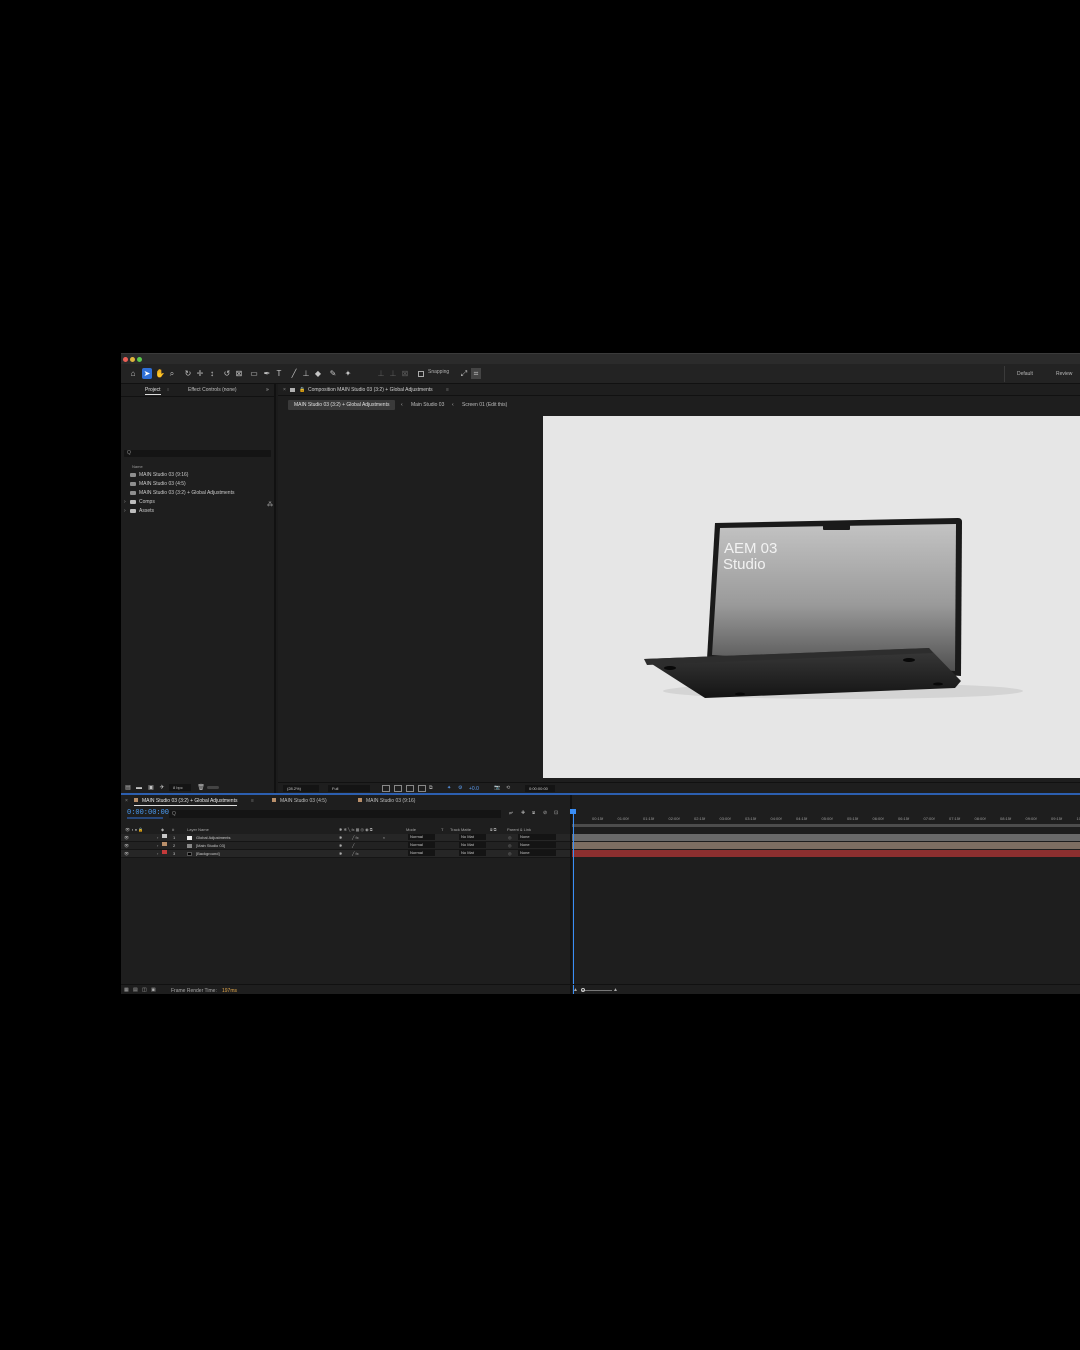 This screenshot has width=1080, height=1350. What do you see at coordinates (212, 373) in the screenshot?
I see `dolly-camera-icon: ↕` at bounding box center [212, 373].